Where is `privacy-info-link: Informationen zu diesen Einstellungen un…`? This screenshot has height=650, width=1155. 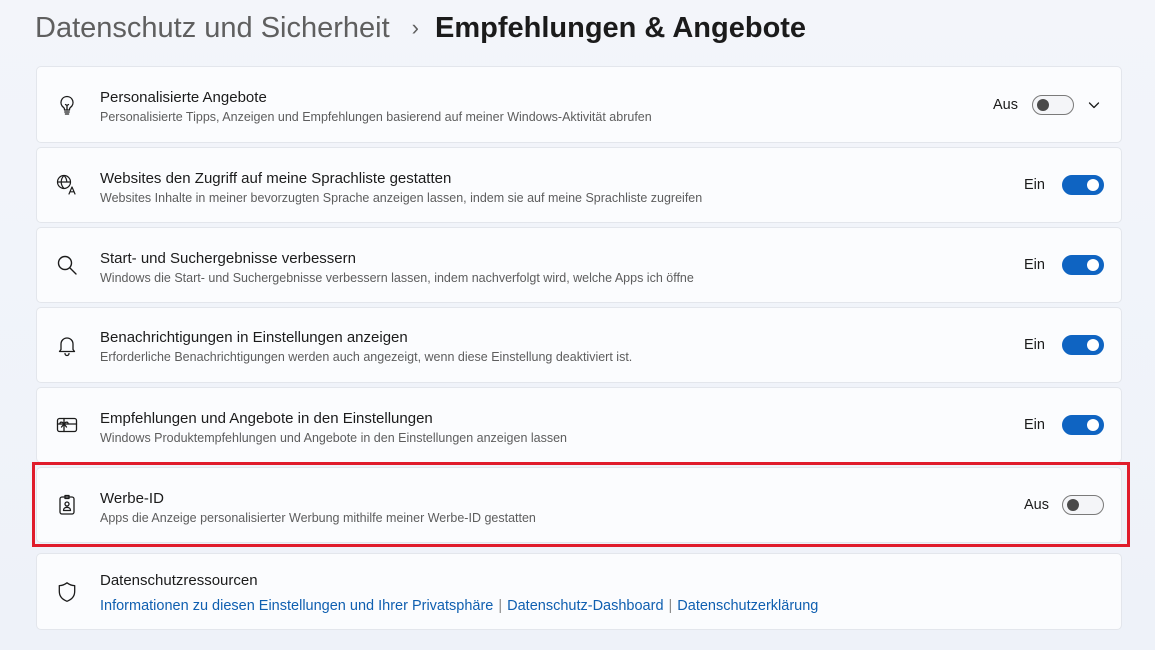 privacy-info-link: Informationen zu diesen Einstellungen un… is located at coordinates (296, 606).